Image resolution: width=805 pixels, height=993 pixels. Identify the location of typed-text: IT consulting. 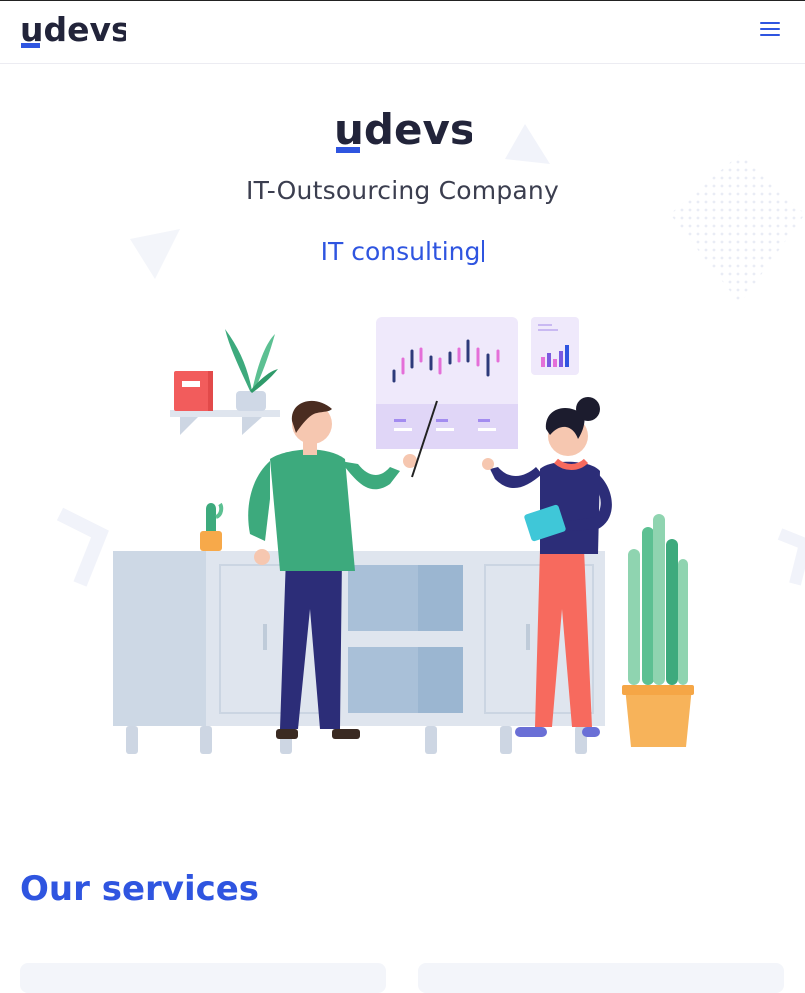
(400, 251).